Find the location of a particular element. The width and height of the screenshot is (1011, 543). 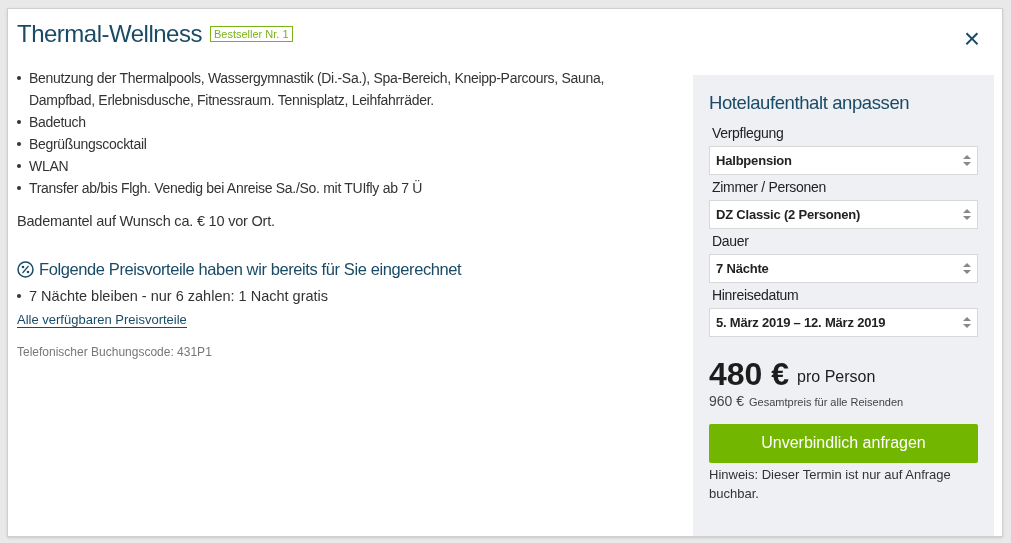

feature-text: Transfer ab/bis Flgh. Venedig bei Anreise Sa./So. mit TUIfly ab 7 Ü is located at coordinates (226, 188).